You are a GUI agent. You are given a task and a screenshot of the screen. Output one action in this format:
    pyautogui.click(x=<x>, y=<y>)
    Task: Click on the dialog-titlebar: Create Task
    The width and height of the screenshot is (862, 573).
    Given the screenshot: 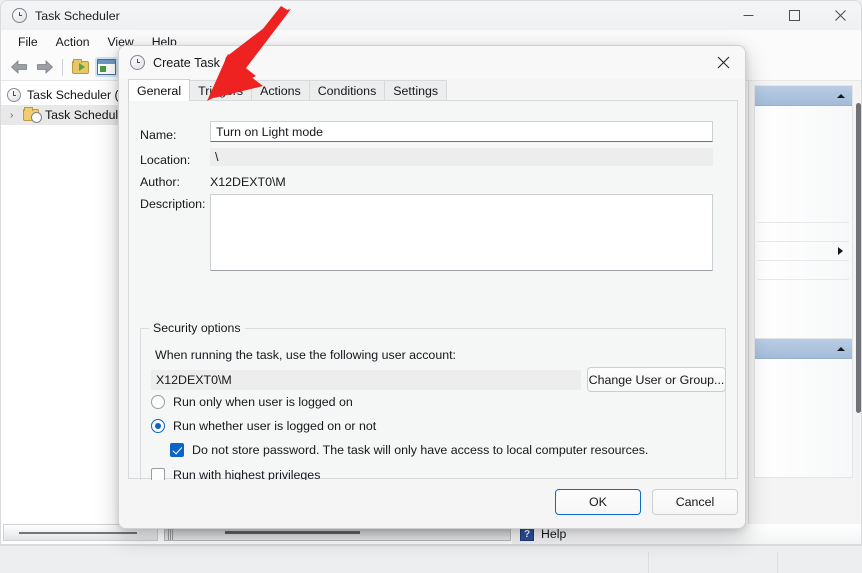 What is the action you would take?
    pyautogui.click(x=432, y=62)
    